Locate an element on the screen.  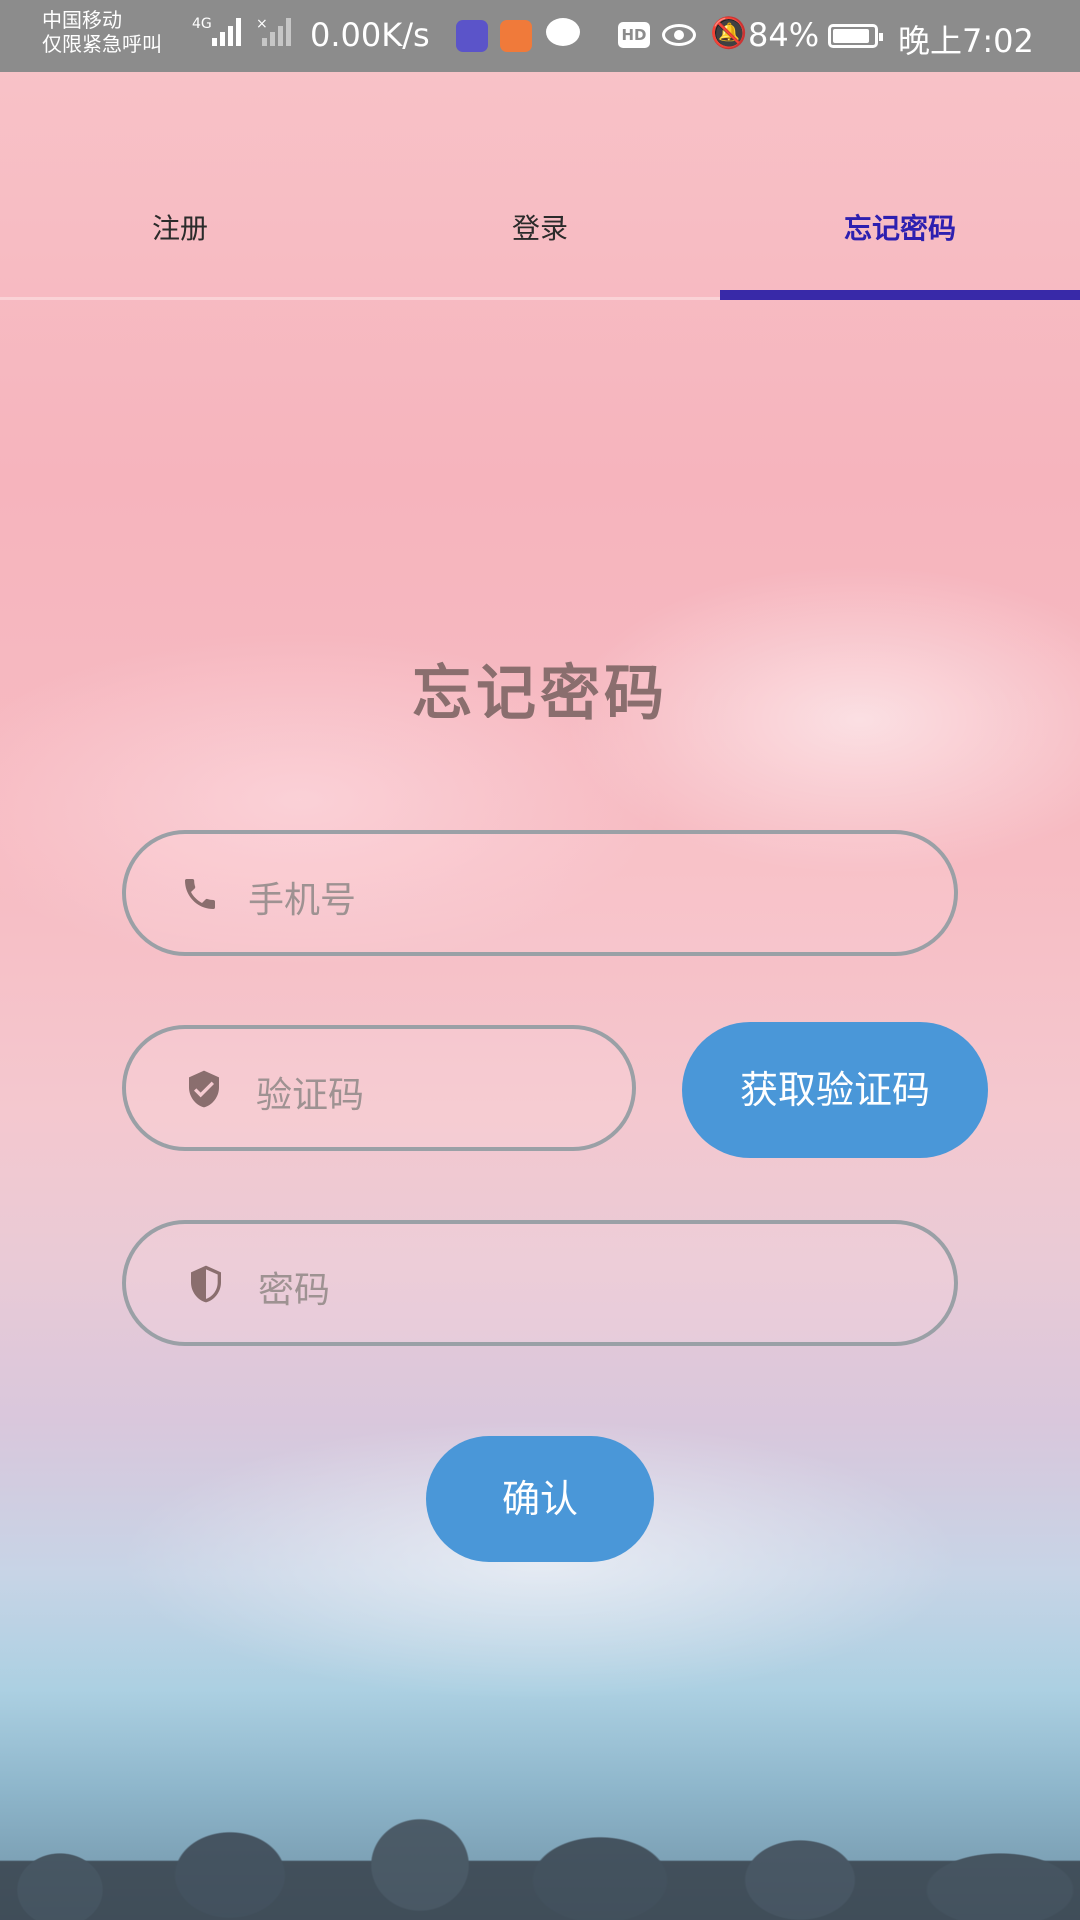
tab-register: 注册 is located at coordinates (180, 227).